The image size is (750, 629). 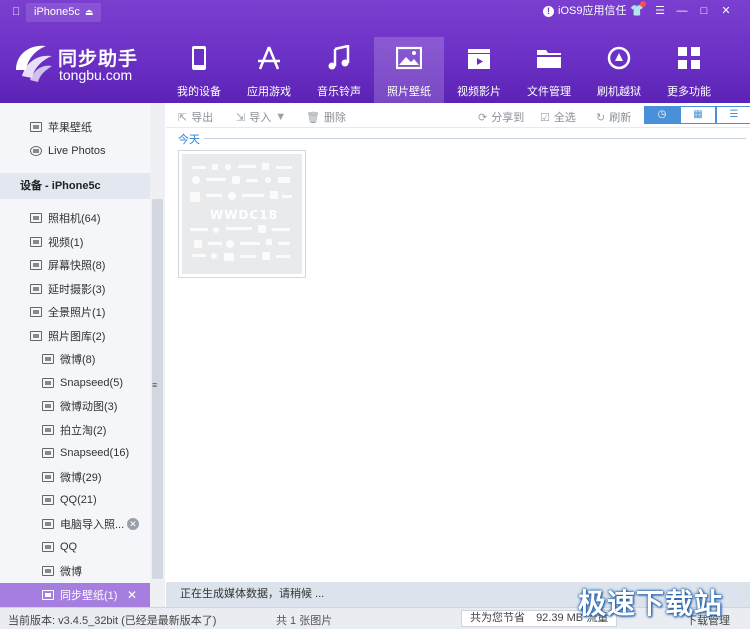 What do you see at coordinates (133, 524) in the screenshot?
I see `remove-icon: ✕` at bounding box center [133, 524].